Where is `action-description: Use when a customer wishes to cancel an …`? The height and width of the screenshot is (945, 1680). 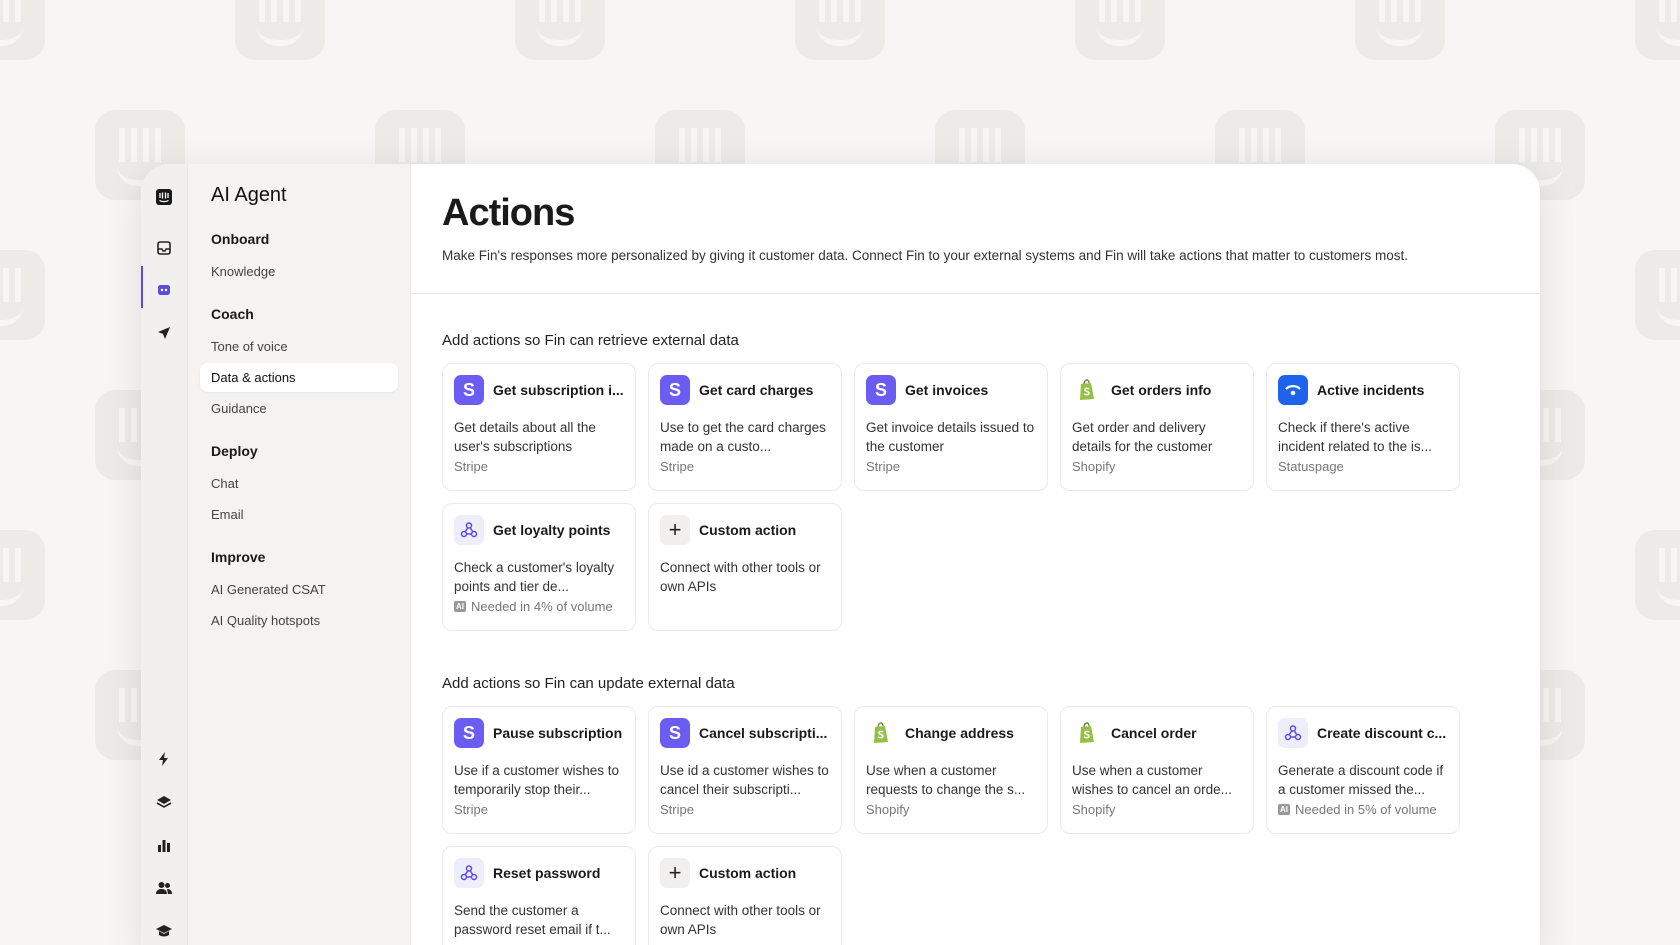 action-description: Use when a customer wishes to cancel an … is located at coordinates (1152, 780).